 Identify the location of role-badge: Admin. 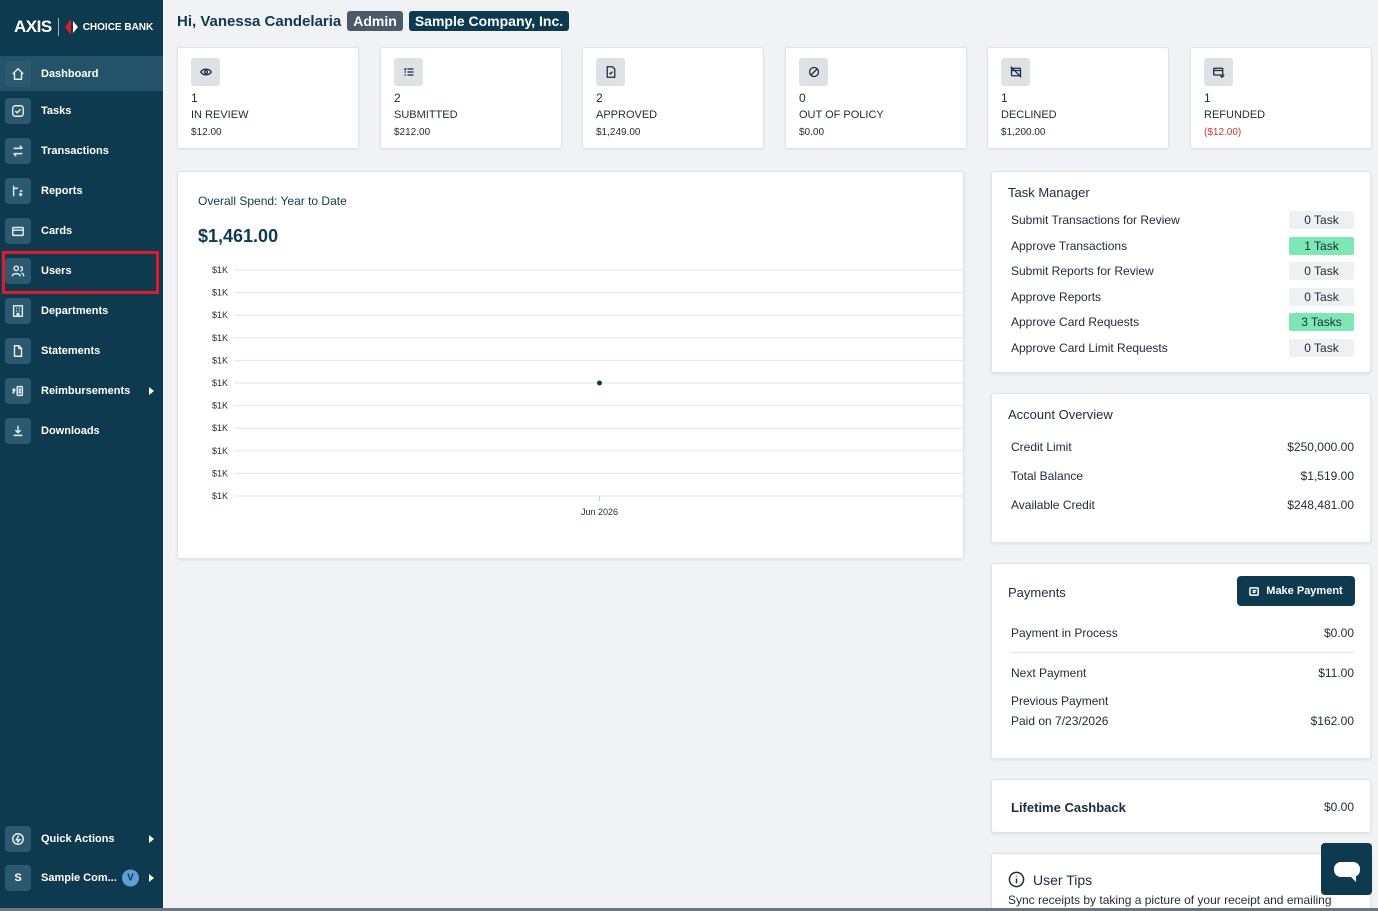
(375, 21).